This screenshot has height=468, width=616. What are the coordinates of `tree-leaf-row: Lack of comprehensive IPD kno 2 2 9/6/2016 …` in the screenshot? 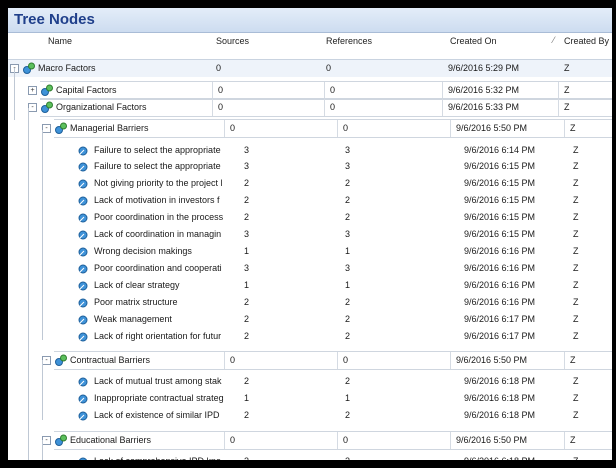 It's located at (310, 456).